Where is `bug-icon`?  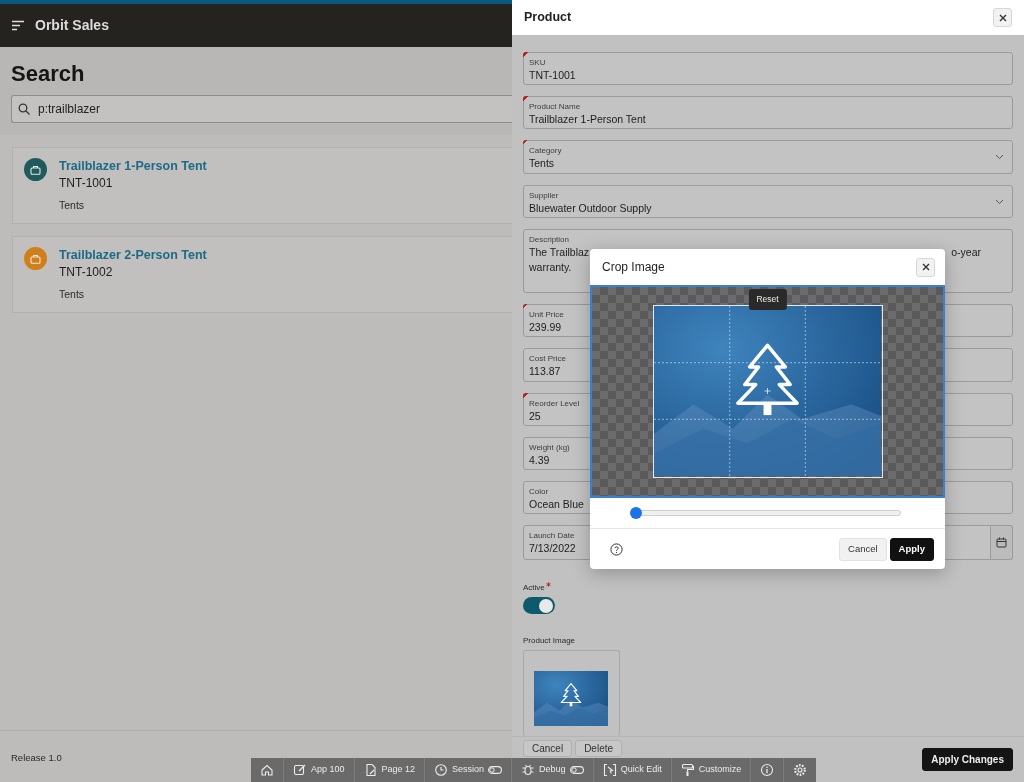
bug-icon is located at coordinates (528, 770).